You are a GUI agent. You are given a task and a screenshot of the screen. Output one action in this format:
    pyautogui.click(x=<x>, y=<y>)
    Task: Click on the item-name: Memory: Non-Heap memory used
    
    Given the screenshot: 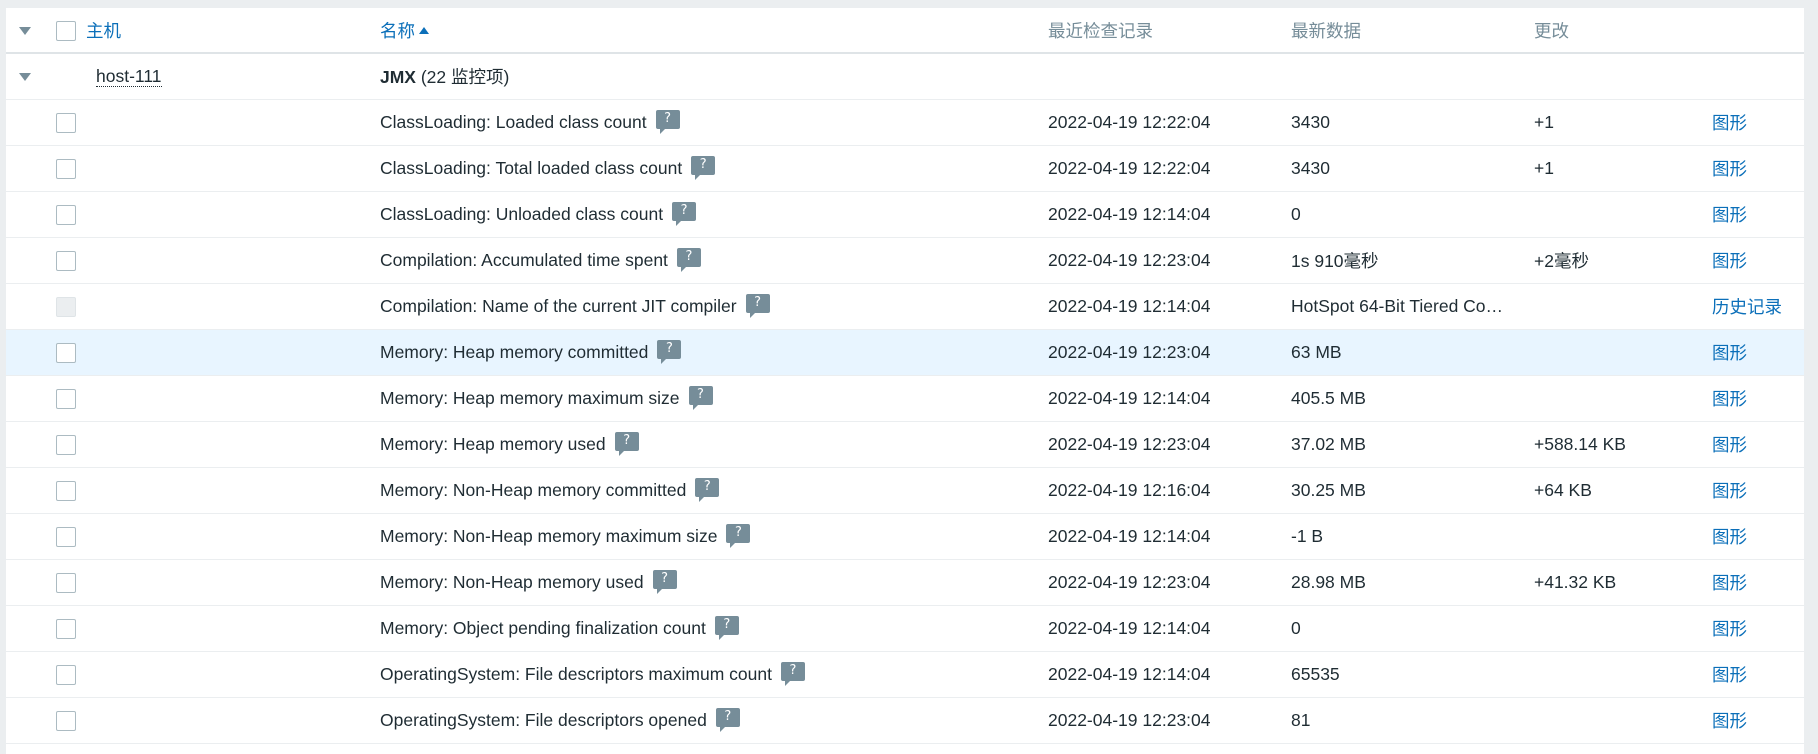 What is the action you would take?
    pyautogui.click(x=512, y=581)
    